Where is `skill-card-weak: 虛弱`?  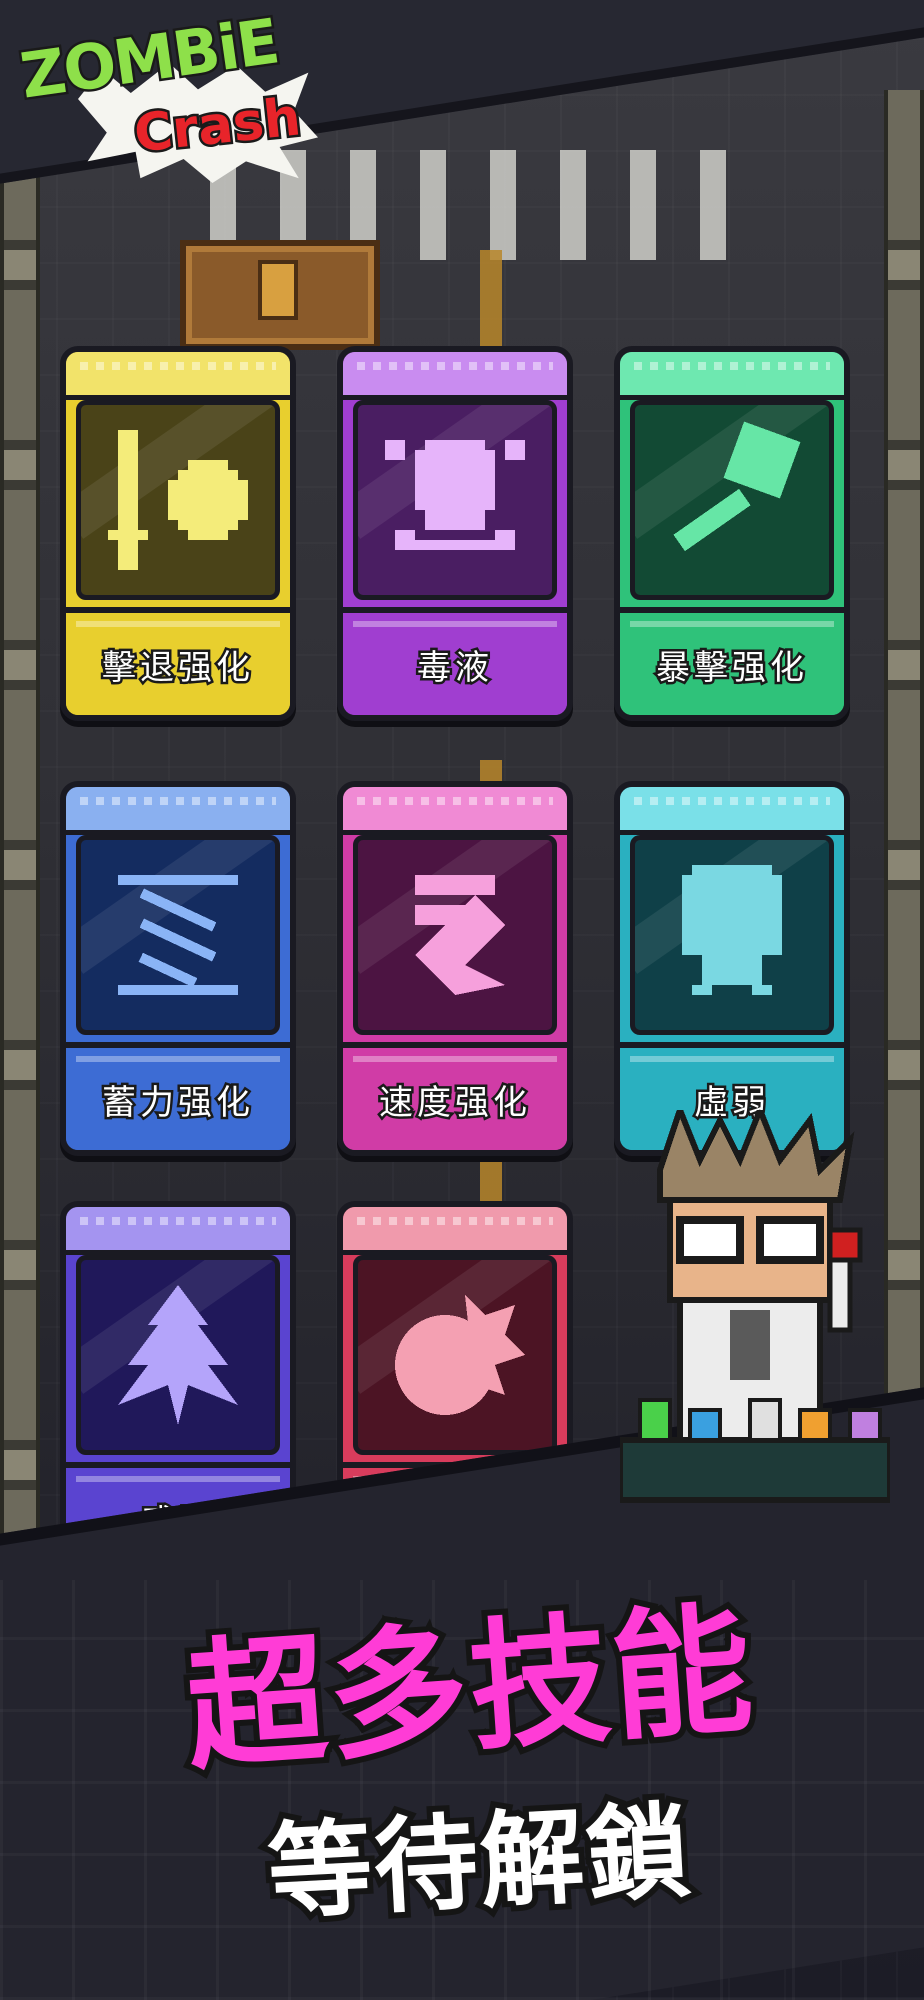
skill-card-weak: 虛弱 is located at coordinates (732, 968).